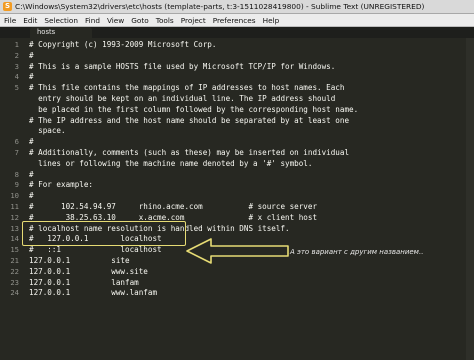  Describe the element at coordinates (115, 20) in the screenshot. I see `menu-view: View` at that location.